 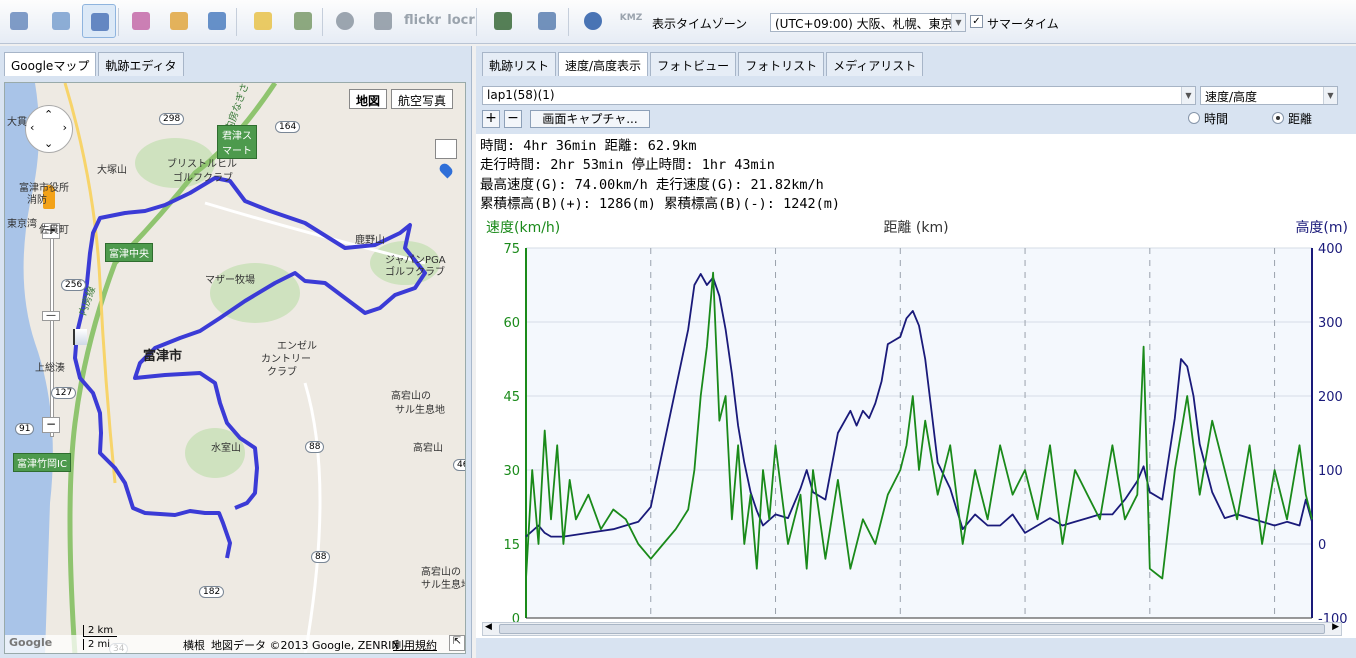 I want to click on scroll-right-icon: ▶, so click(x=1335, y=627).